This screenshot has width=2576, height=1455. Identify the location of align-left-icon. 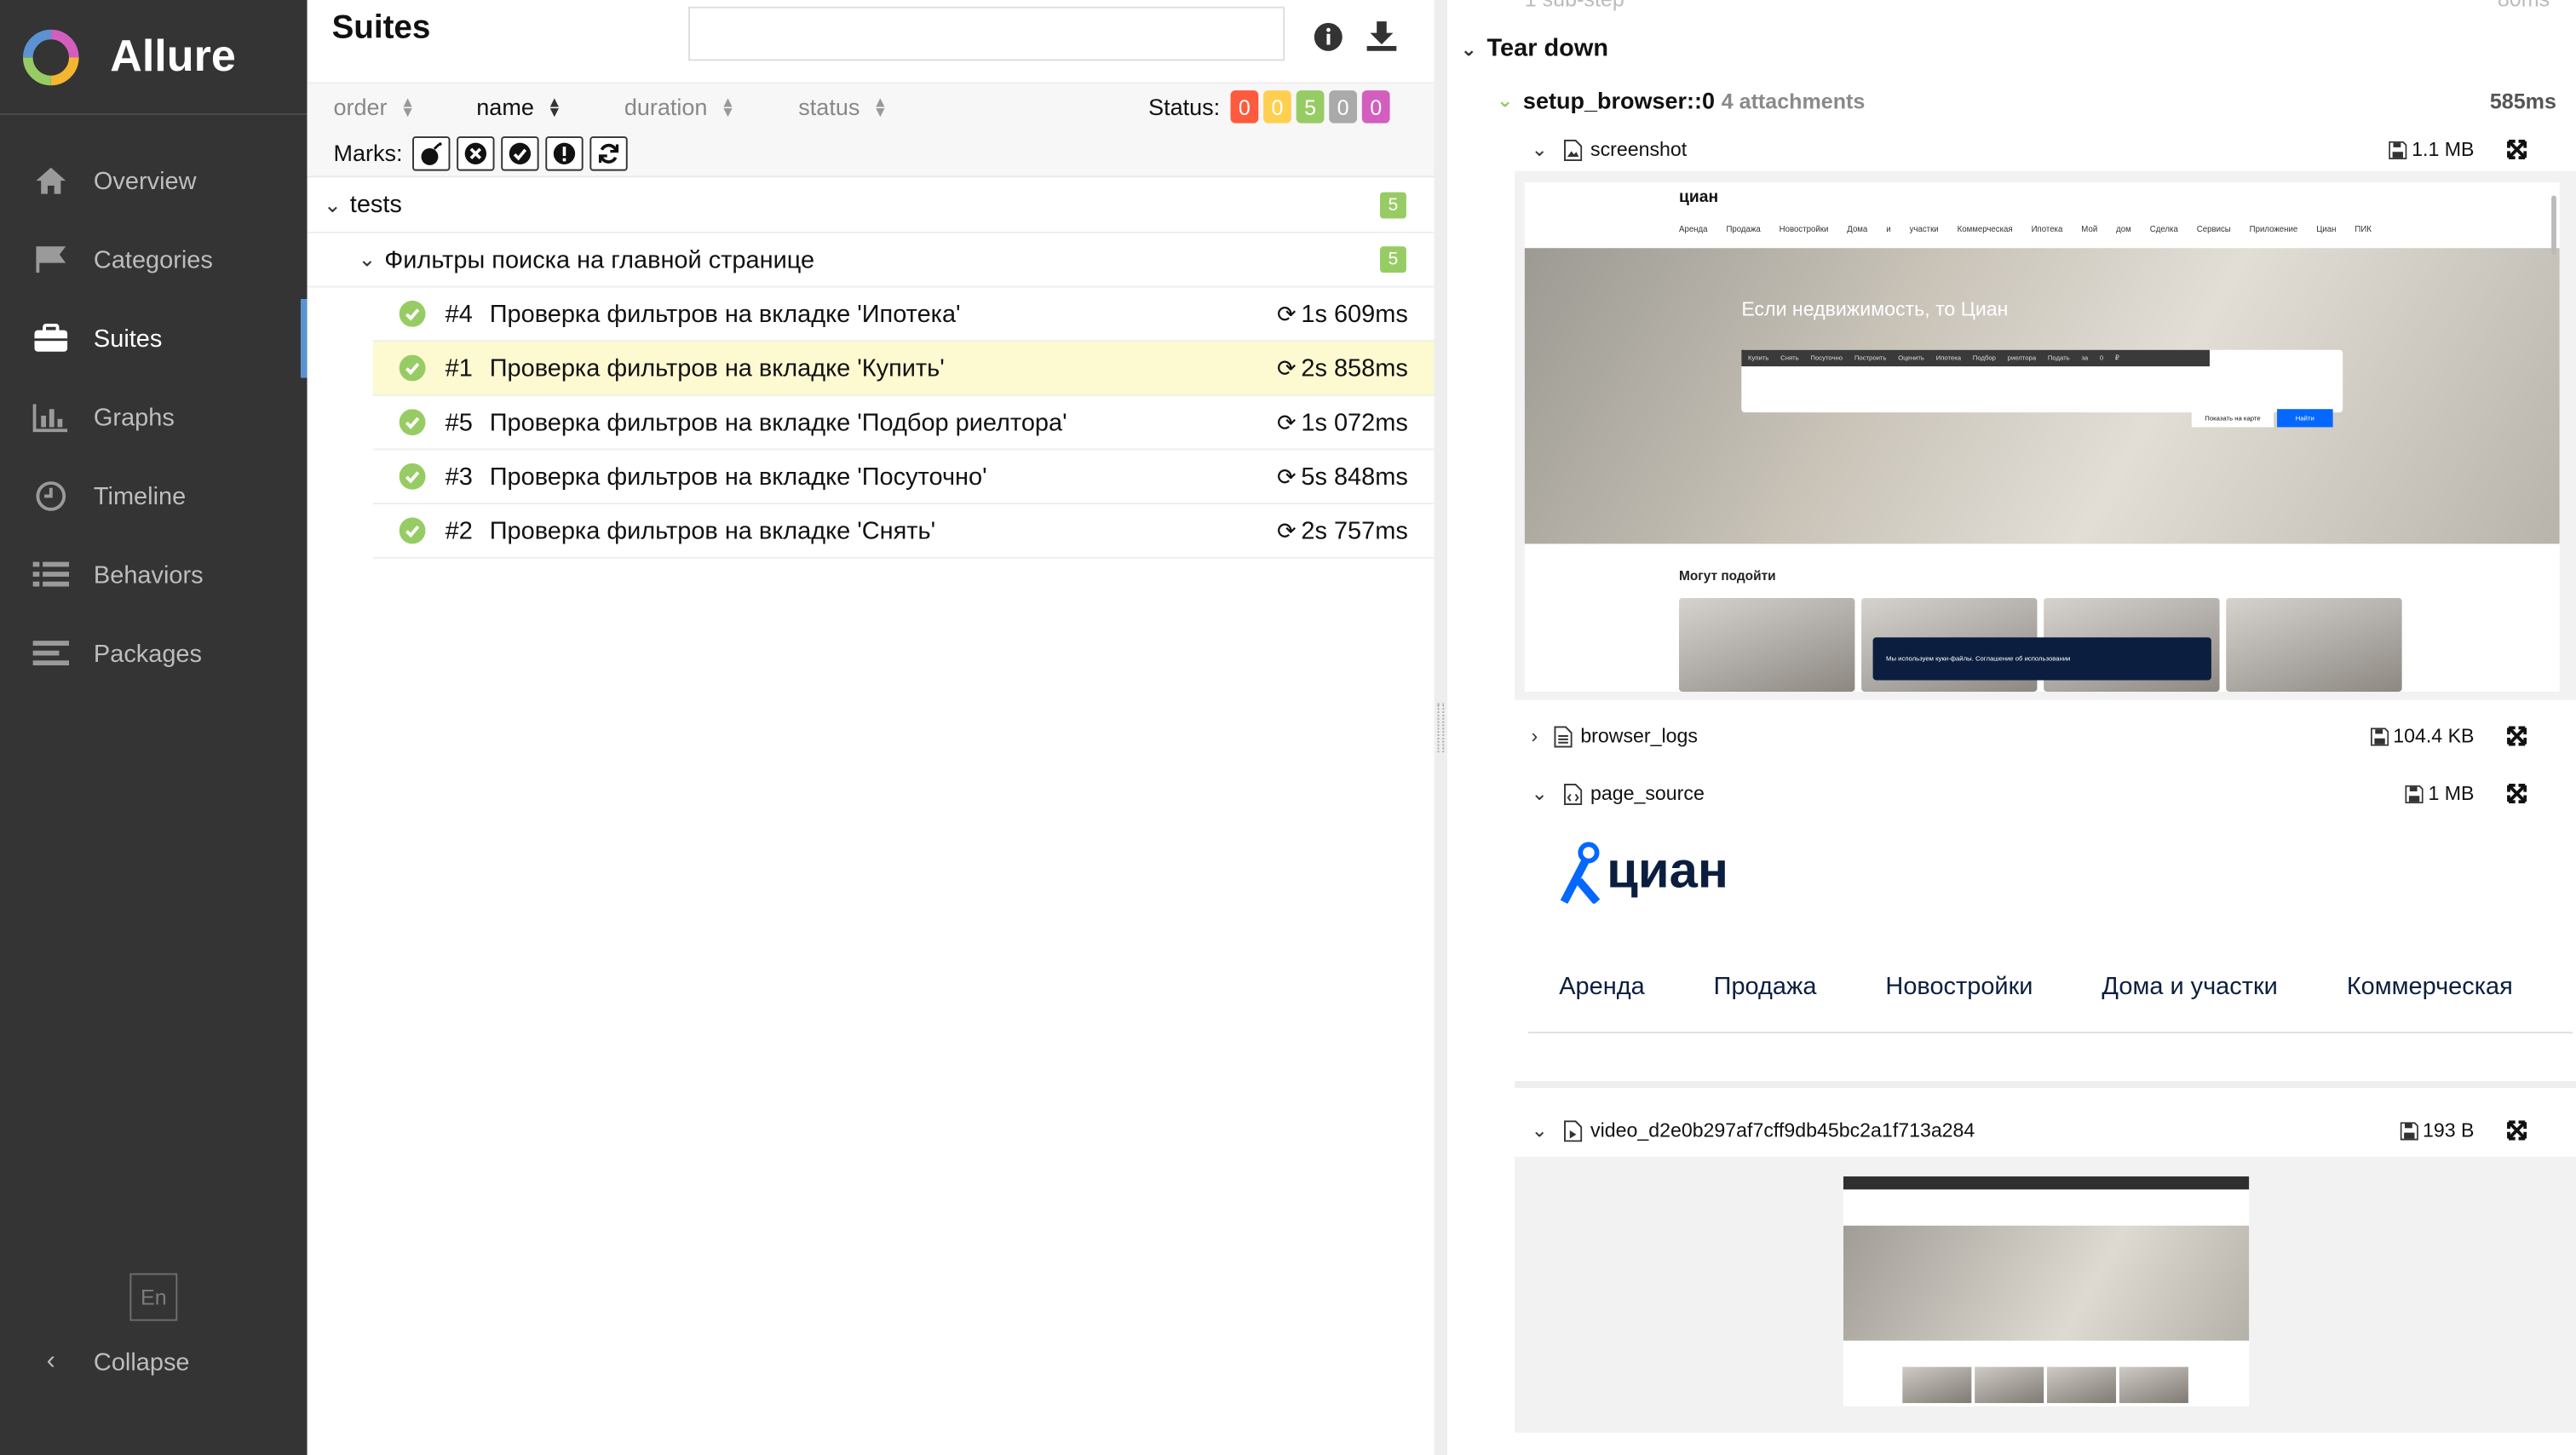
(51, 653).